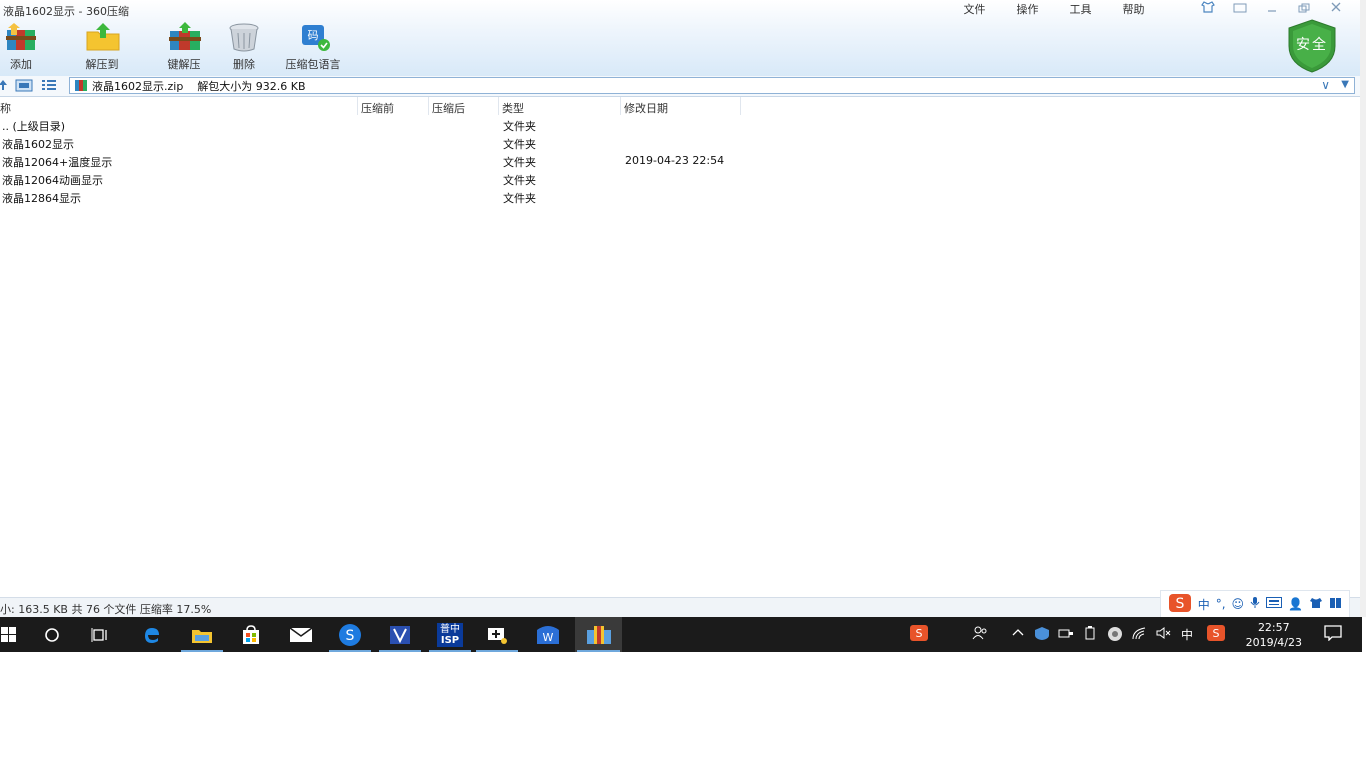 The width and height of the screenshot is (1366, 768). I want to click on delete-button: 删除, so click(244, 47).